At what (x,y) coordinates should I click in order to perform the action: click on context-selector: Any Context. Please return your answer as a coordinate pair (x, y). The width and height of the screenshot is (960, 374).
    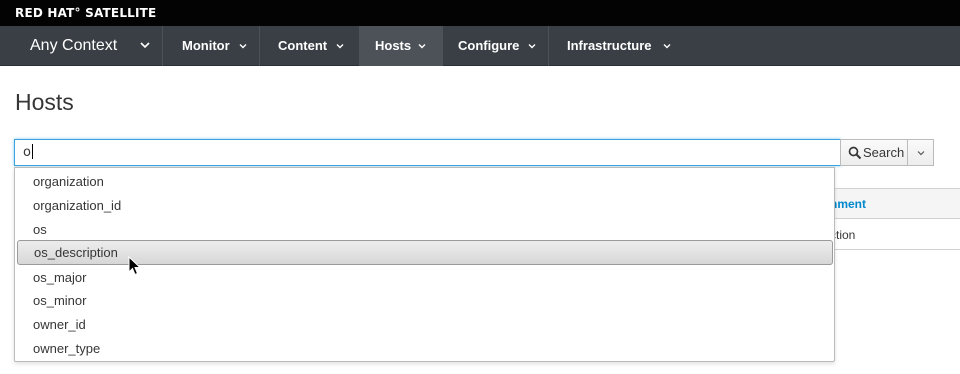
    Looking at the image, I should click on (81, 46).